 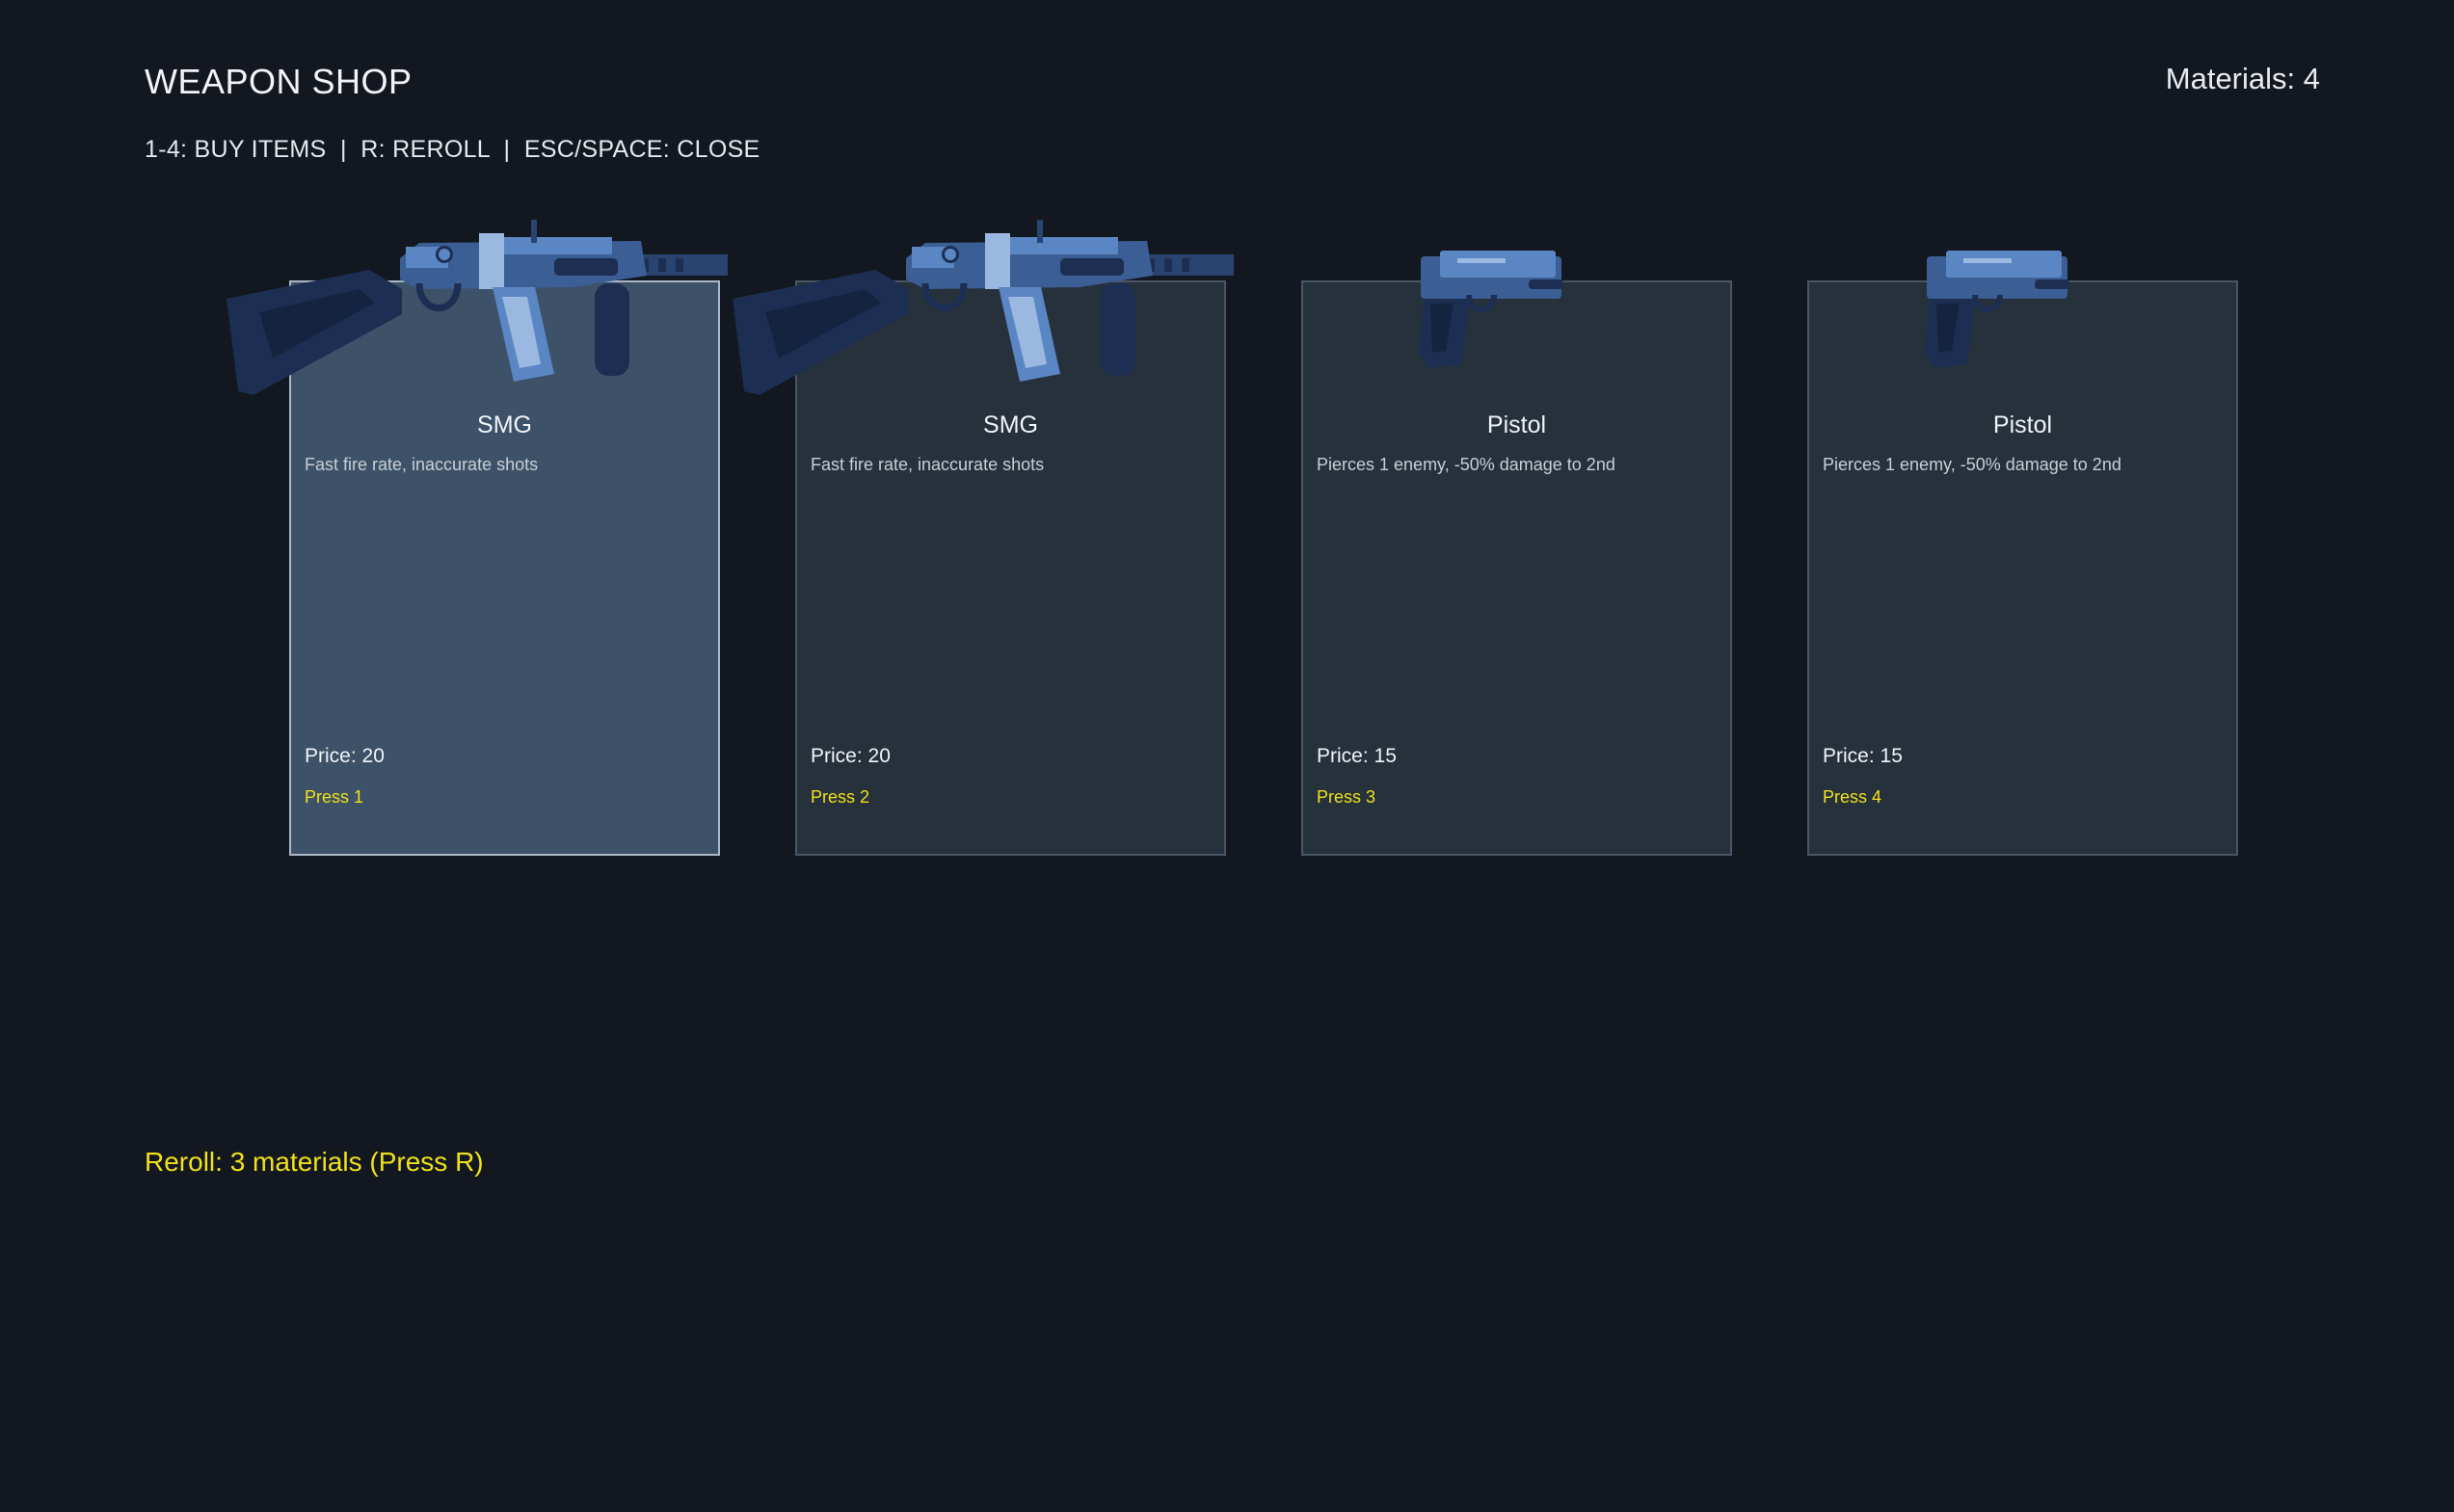 I want to click on item-key-hint: Press 1, so click(x=334, y=797).